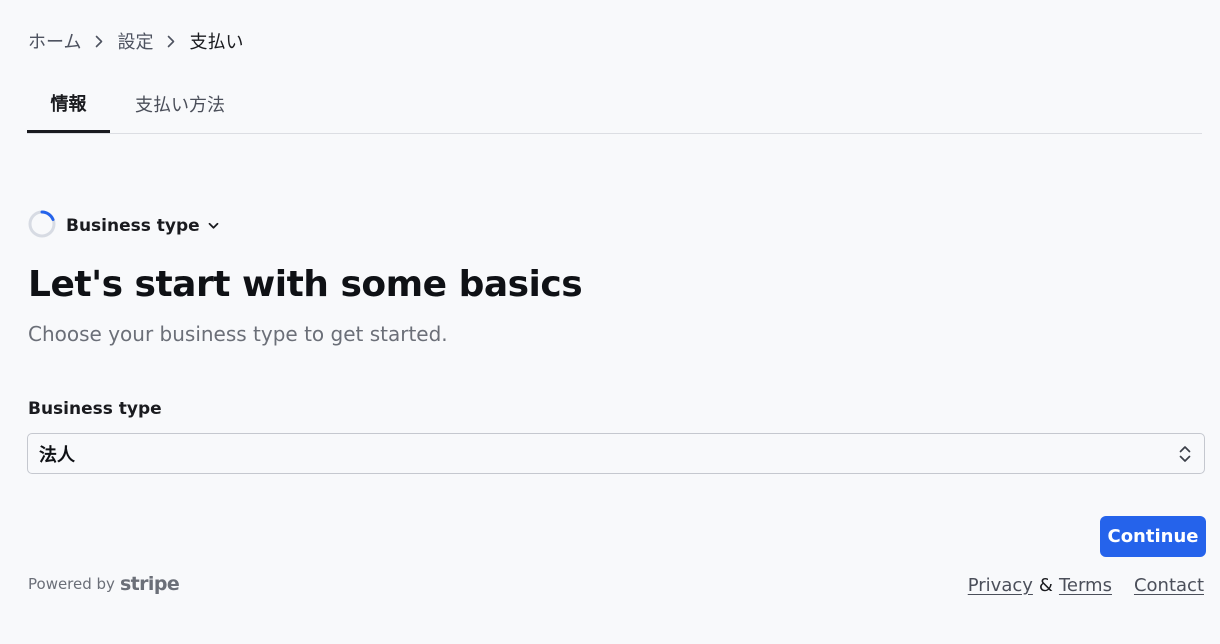 The width and height of the screenshot is (1220, 644). I want to click on privacy-link: Privacy, so click(1000, 585).